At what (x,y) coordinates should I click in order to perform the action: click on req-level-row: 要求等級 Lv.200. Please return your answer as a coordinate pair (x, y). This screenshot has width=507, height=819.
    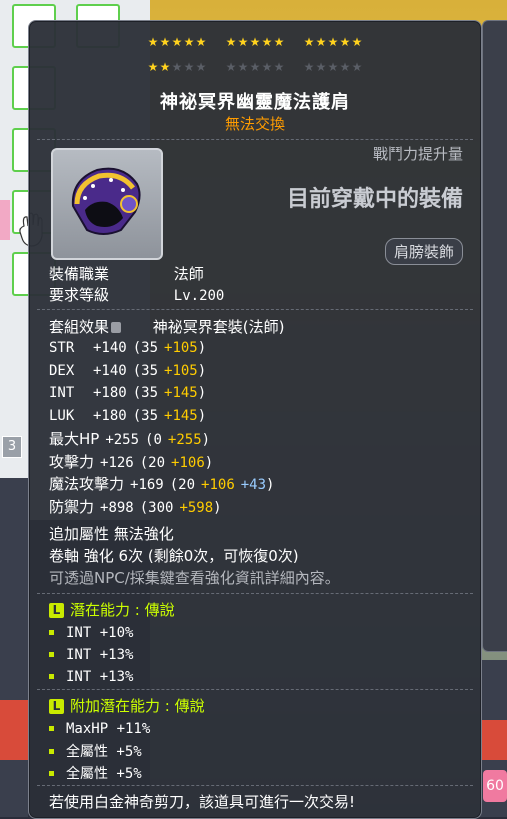
    Looking at the image, I should click on (136, 294).